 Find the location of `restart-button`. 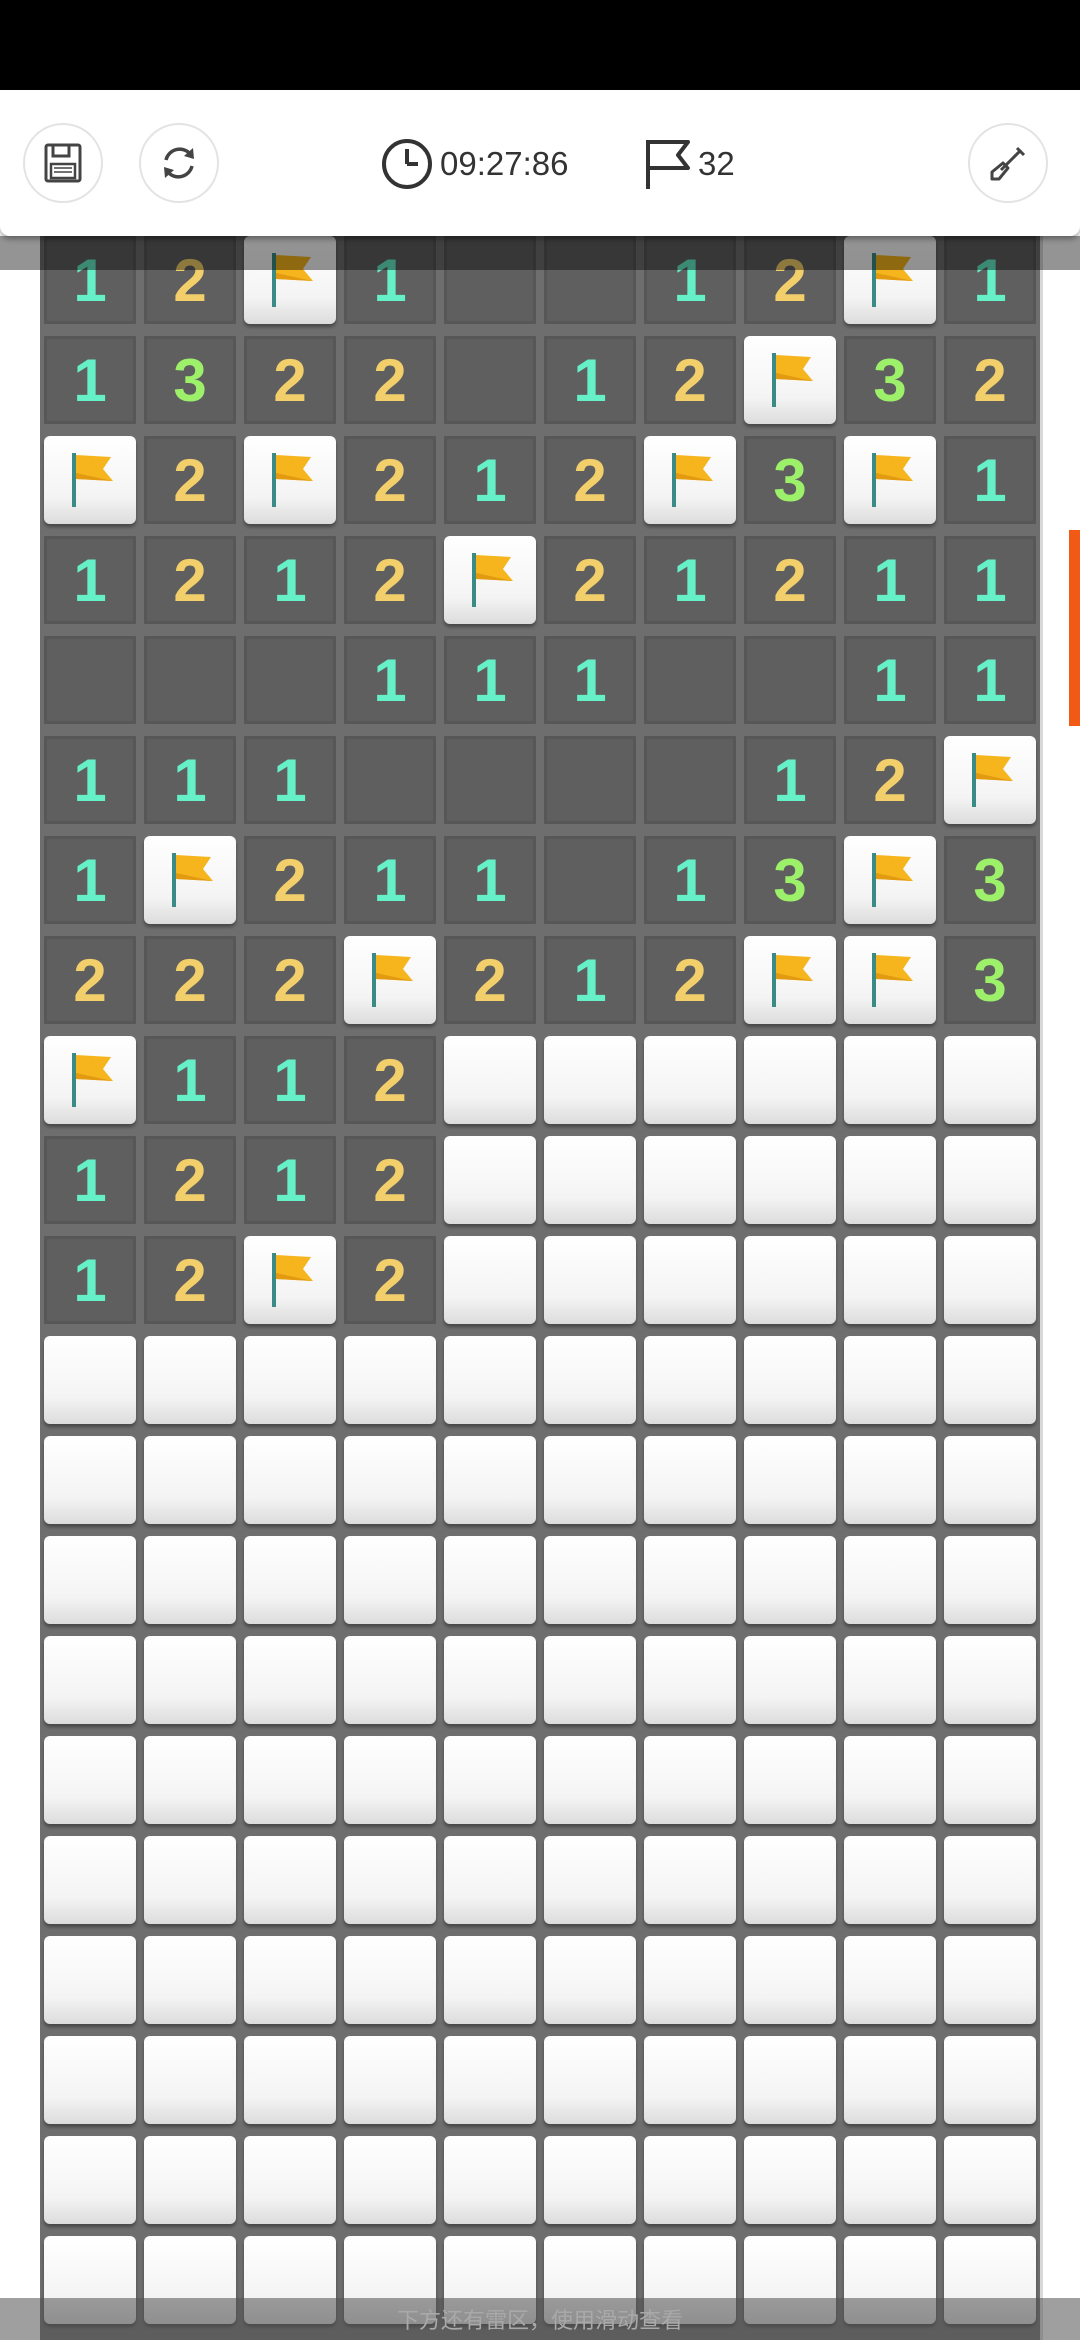

restart-button is located at coordinates (179, 163).